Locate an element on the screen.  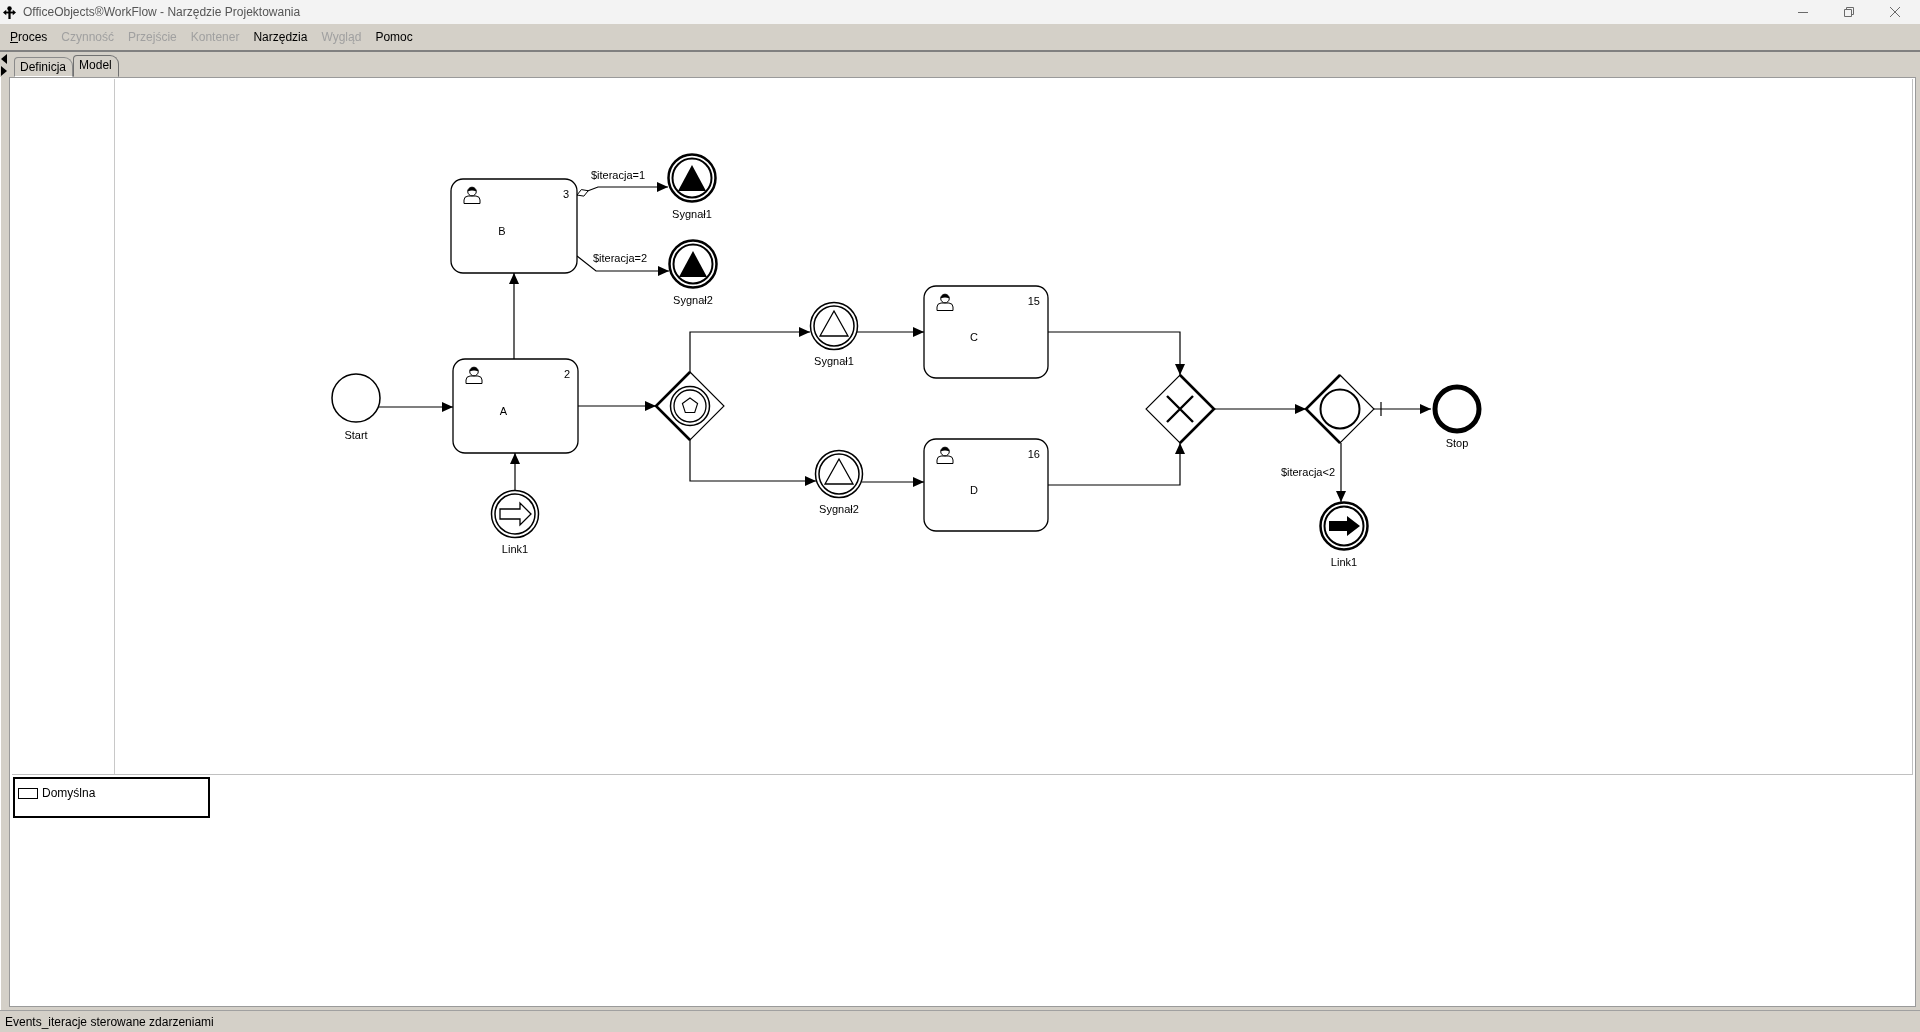
window-title: OfficeObjects®WorkFlow - Narzędzie Projektowania is located at coordinates (162, 12).